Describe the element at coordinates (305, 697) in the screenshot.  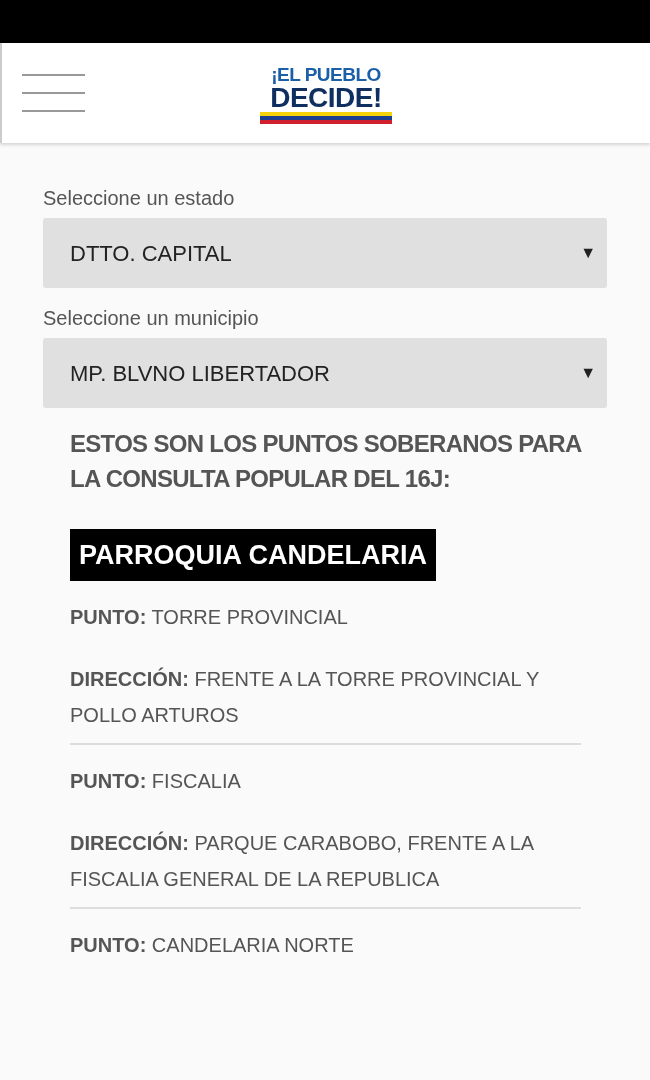
I see `point-address: DIRECCIÓN: FRENTE A LA TORRE PROVINCIAL Y POLLO ARTUROS` at that location.